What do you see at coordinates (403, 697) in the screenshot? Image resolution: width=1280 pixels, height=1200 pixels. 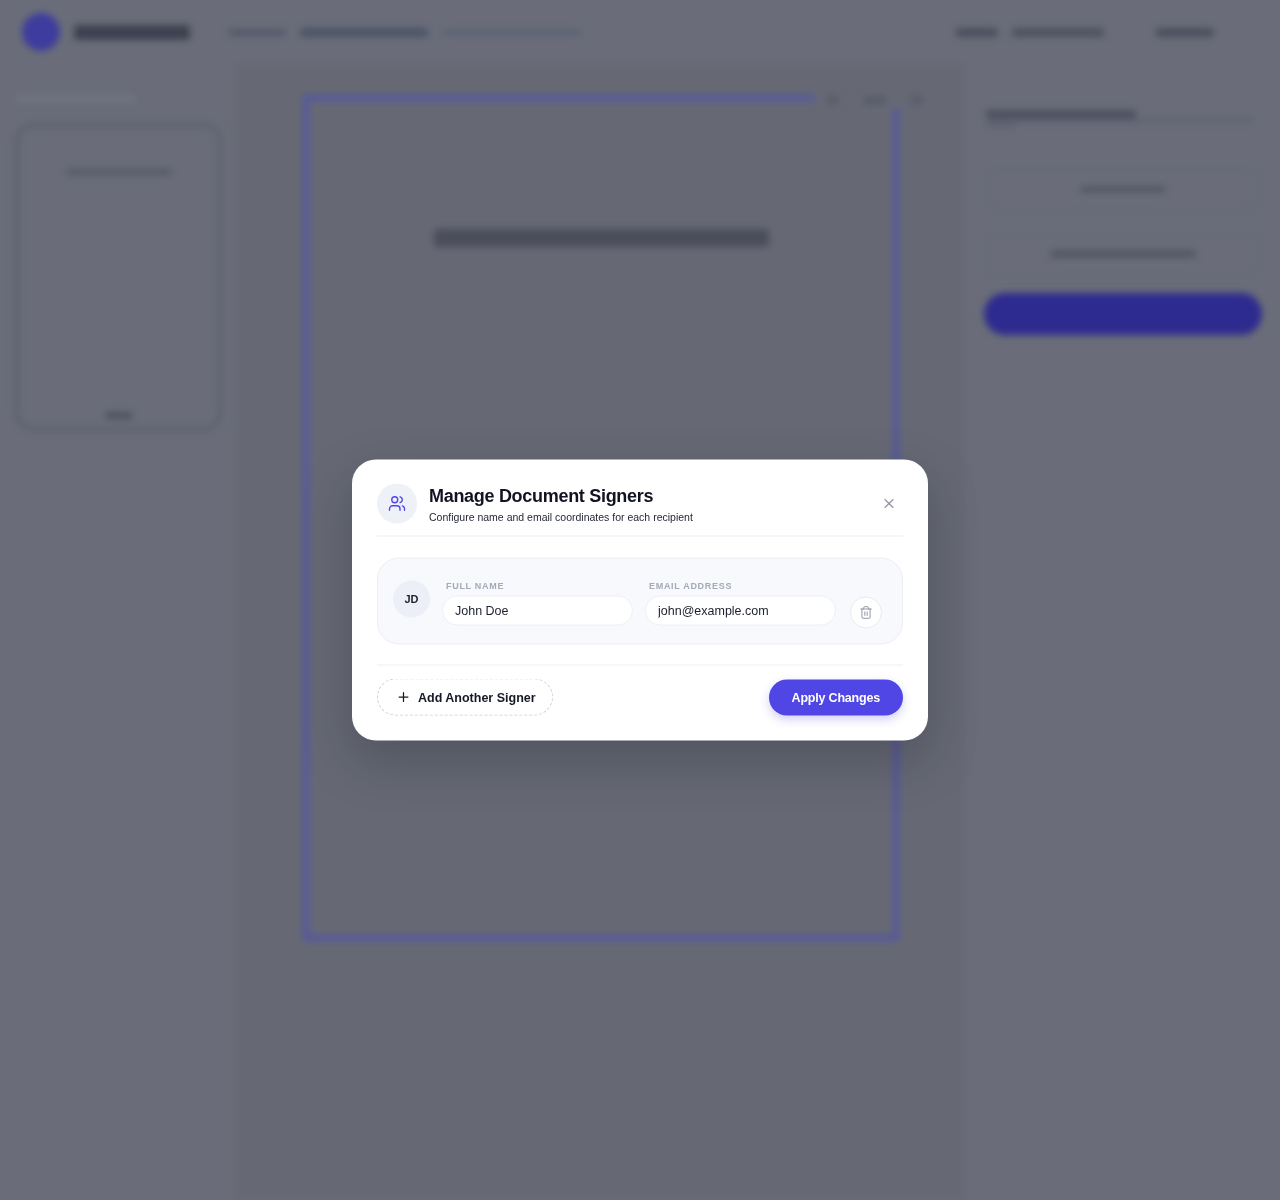 I see `plus-icon` at bounding box center [403, 697].